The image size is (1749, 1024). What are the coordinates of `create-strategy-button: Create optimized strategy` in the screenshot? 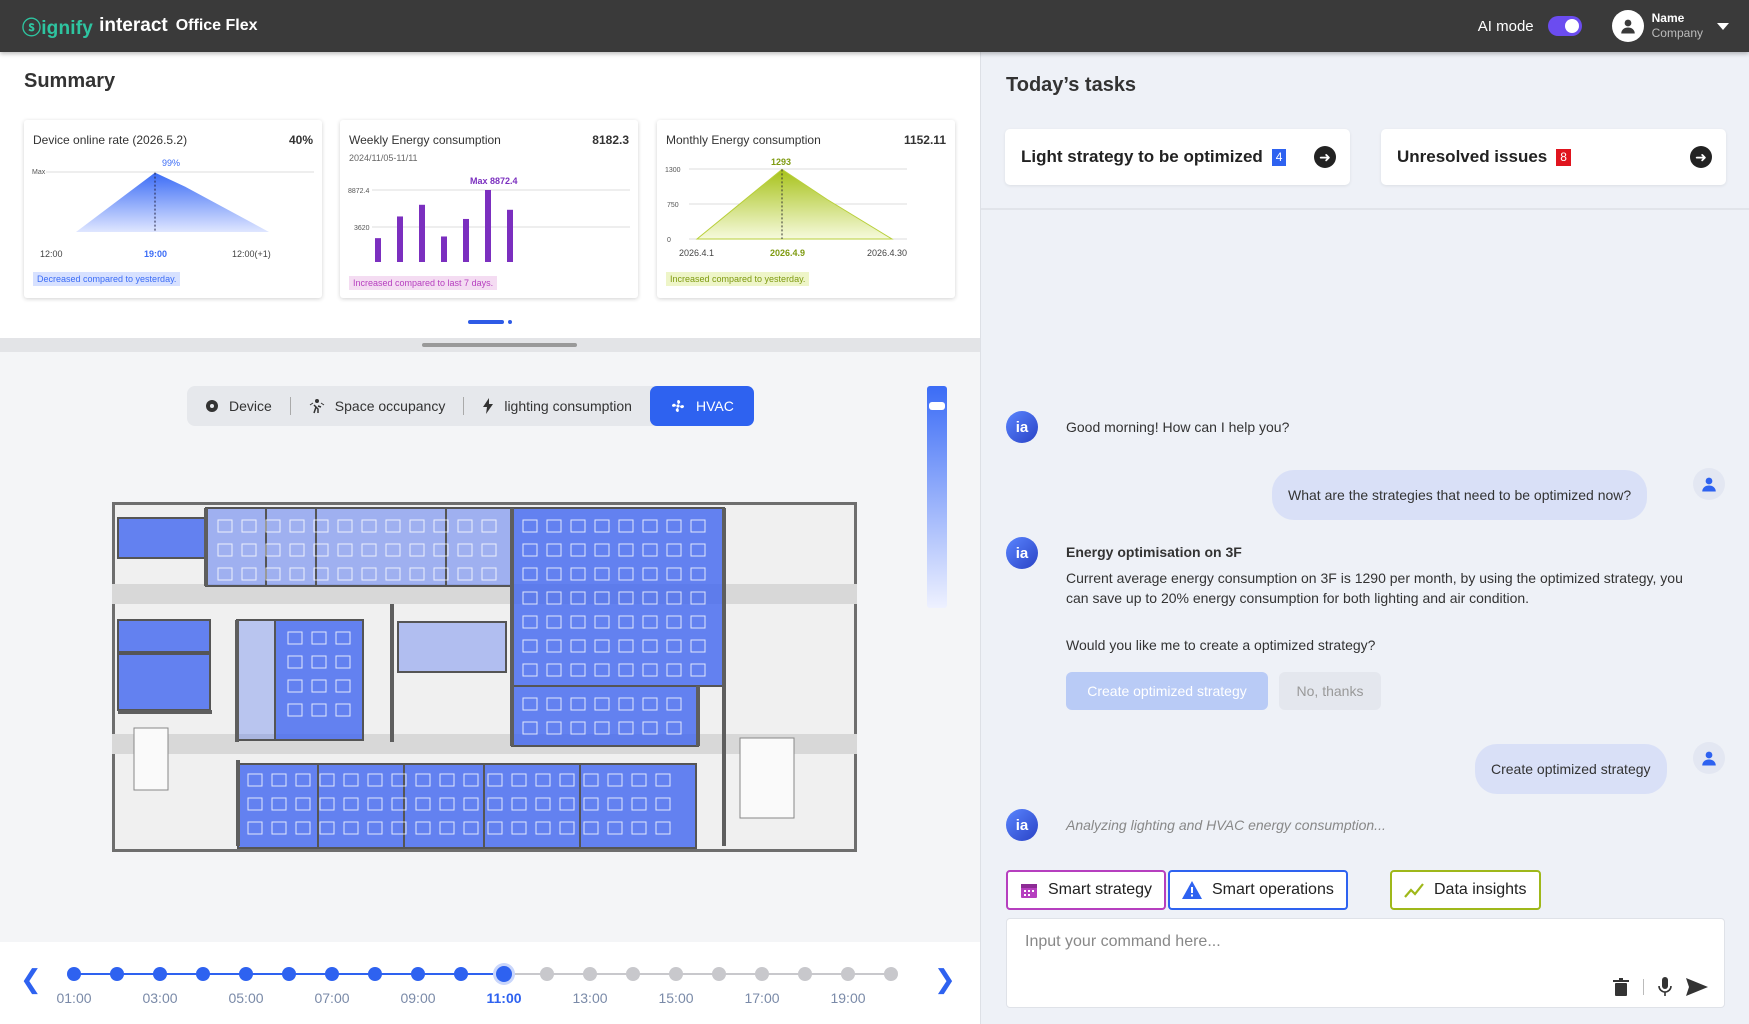 It's located at (1167, 691).